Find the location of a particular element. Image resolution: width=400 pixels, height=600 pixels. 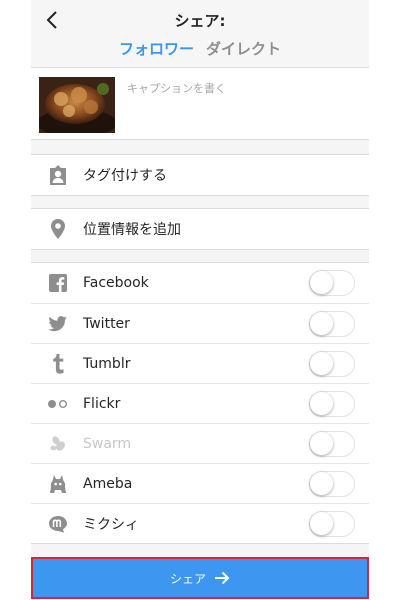

post-thumbnail is located at coordinates (77, 105).